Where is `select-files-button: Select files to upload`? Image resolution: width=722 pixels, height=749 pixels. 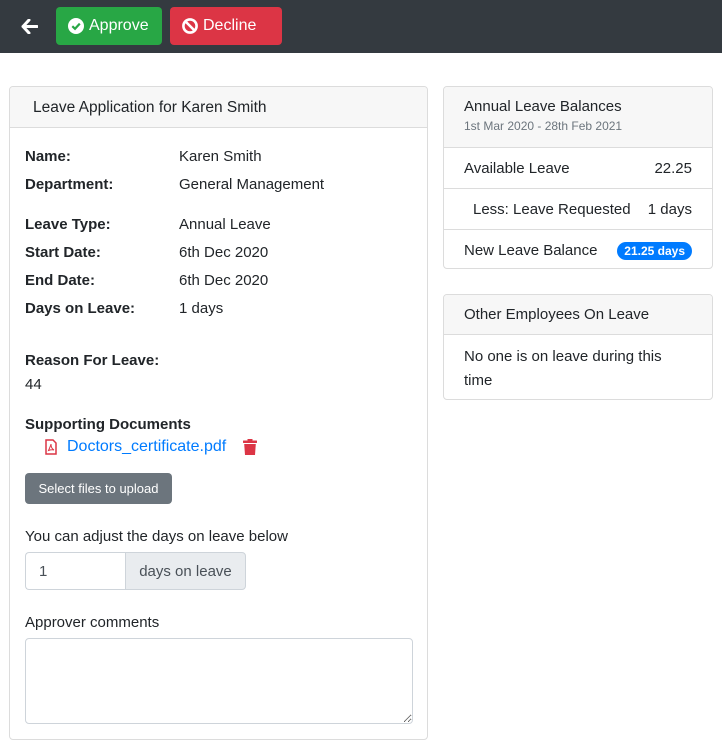 select-files-button: Select files to upload is located at coordinates (98, 488).